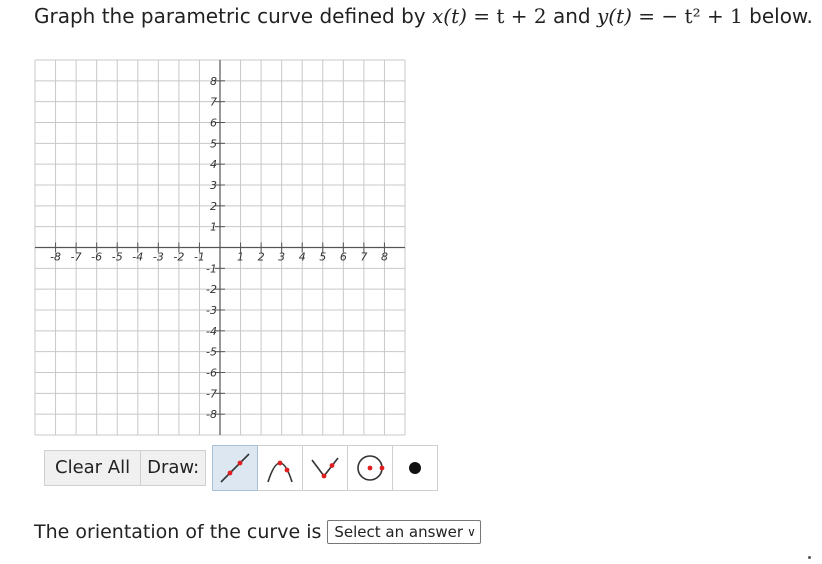 This screenshot has width=822, height=564. Describe the element at coordinates (213, 143) in the screenshot. I see `y-tick-label: 5` at that location.